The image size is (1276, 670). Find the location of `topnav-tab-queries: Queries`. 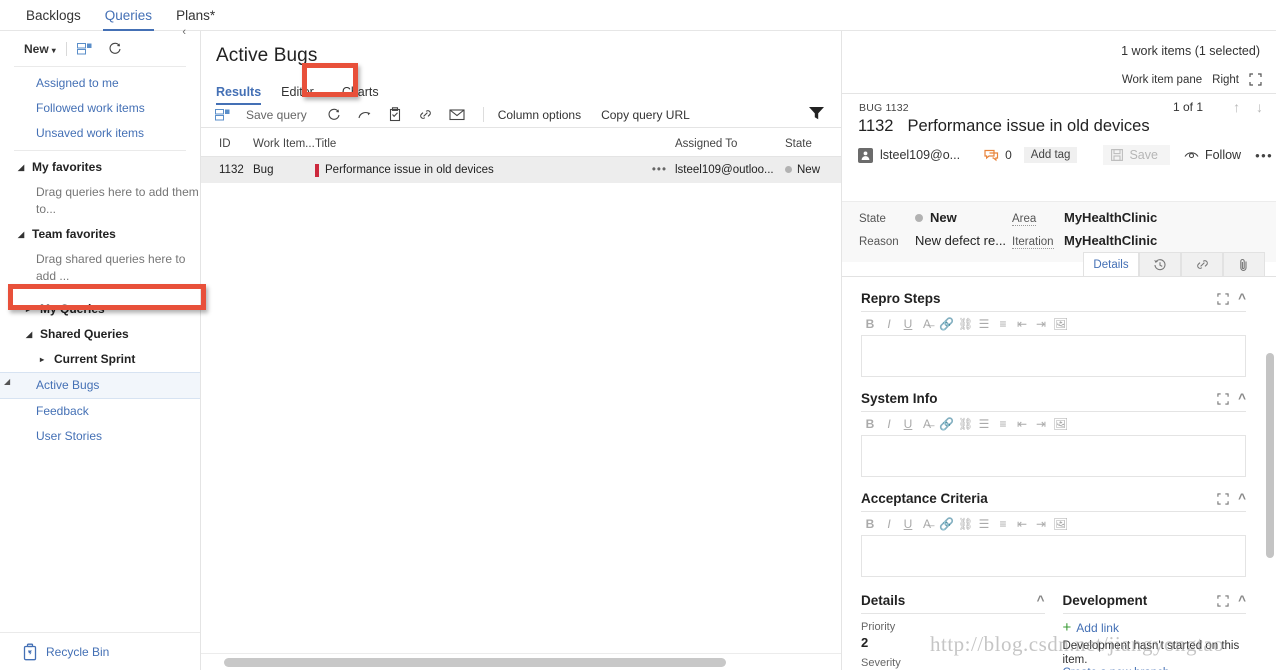

topnav-tab-queries: Queries is located at coordinates (128, 15).